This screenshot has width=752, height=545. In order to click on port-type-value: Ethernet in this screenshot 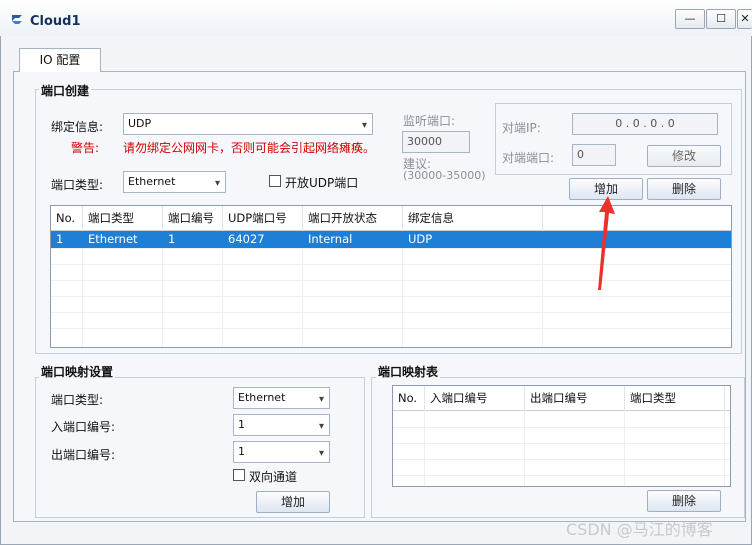, I will do `click(152, 181)`.